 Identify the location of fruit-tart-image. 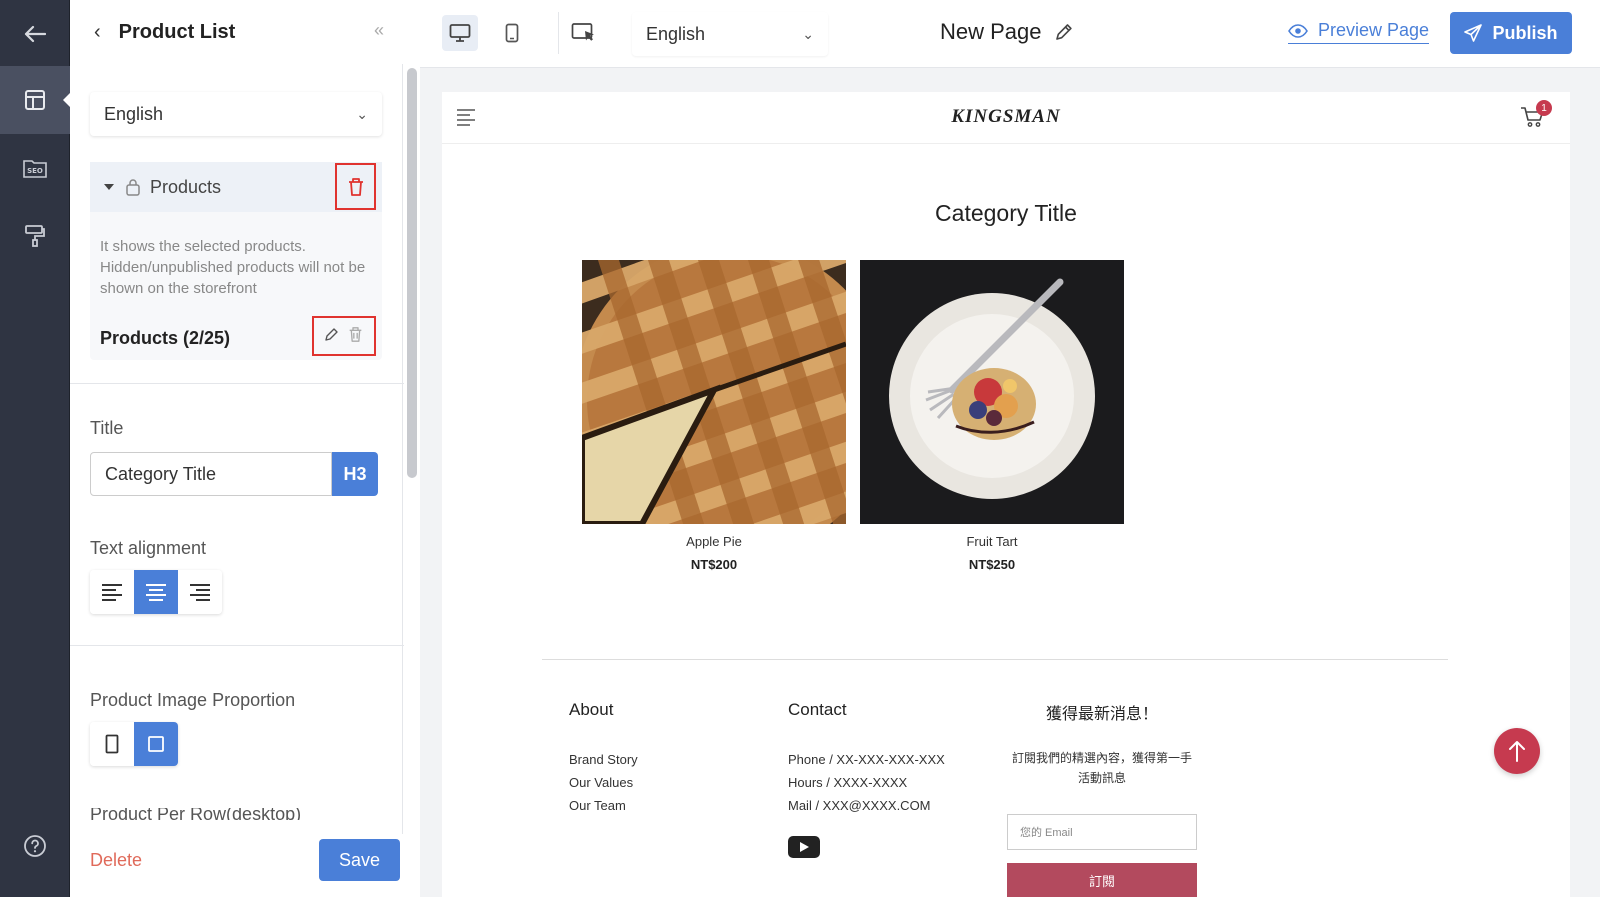
(992, 392).